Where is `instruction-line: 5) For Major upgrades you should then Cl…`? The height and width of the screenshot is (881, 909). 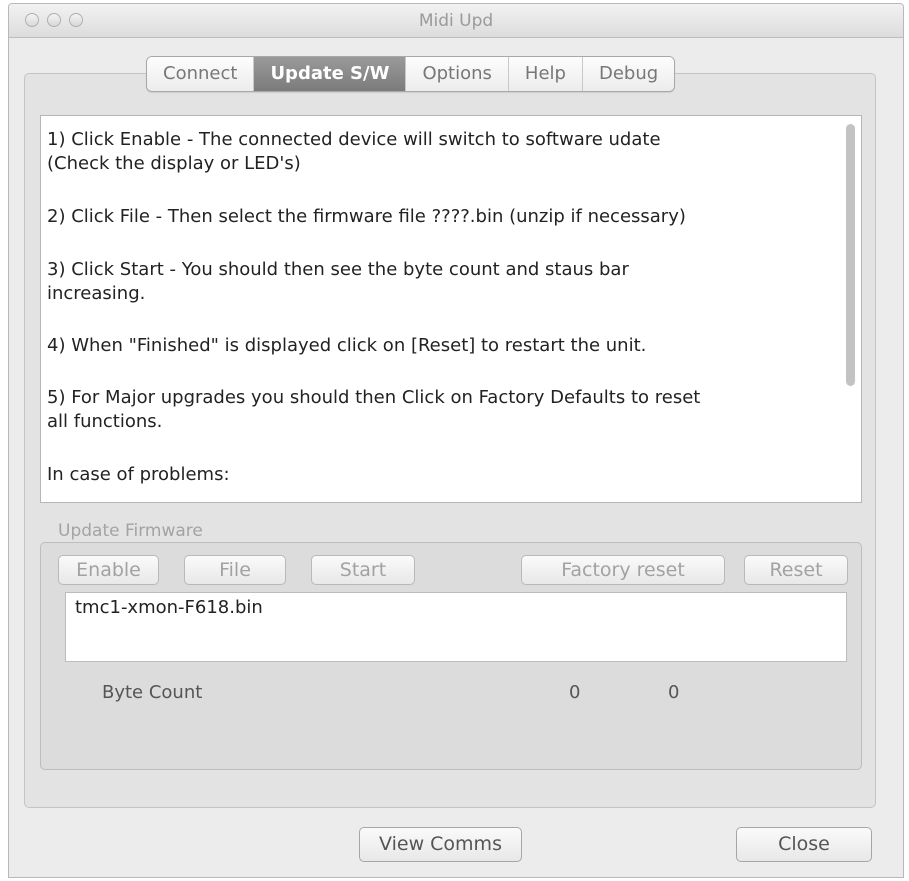
instruction-line: 5) For Major upgrades you should then Cl… is located at coordinates (374, 397).